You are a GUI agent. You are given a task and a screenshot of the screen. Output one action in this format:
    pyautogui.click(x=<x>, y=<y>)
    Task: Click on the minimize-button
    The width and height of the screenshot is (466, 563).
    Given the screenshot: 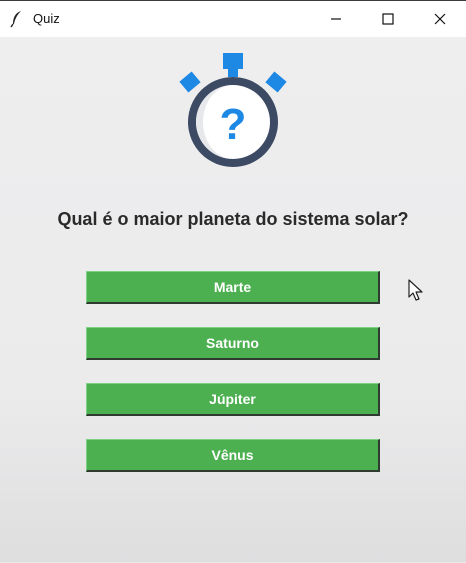 What is the action you would take?
    pyautogui.click(x=336, y=19)
    